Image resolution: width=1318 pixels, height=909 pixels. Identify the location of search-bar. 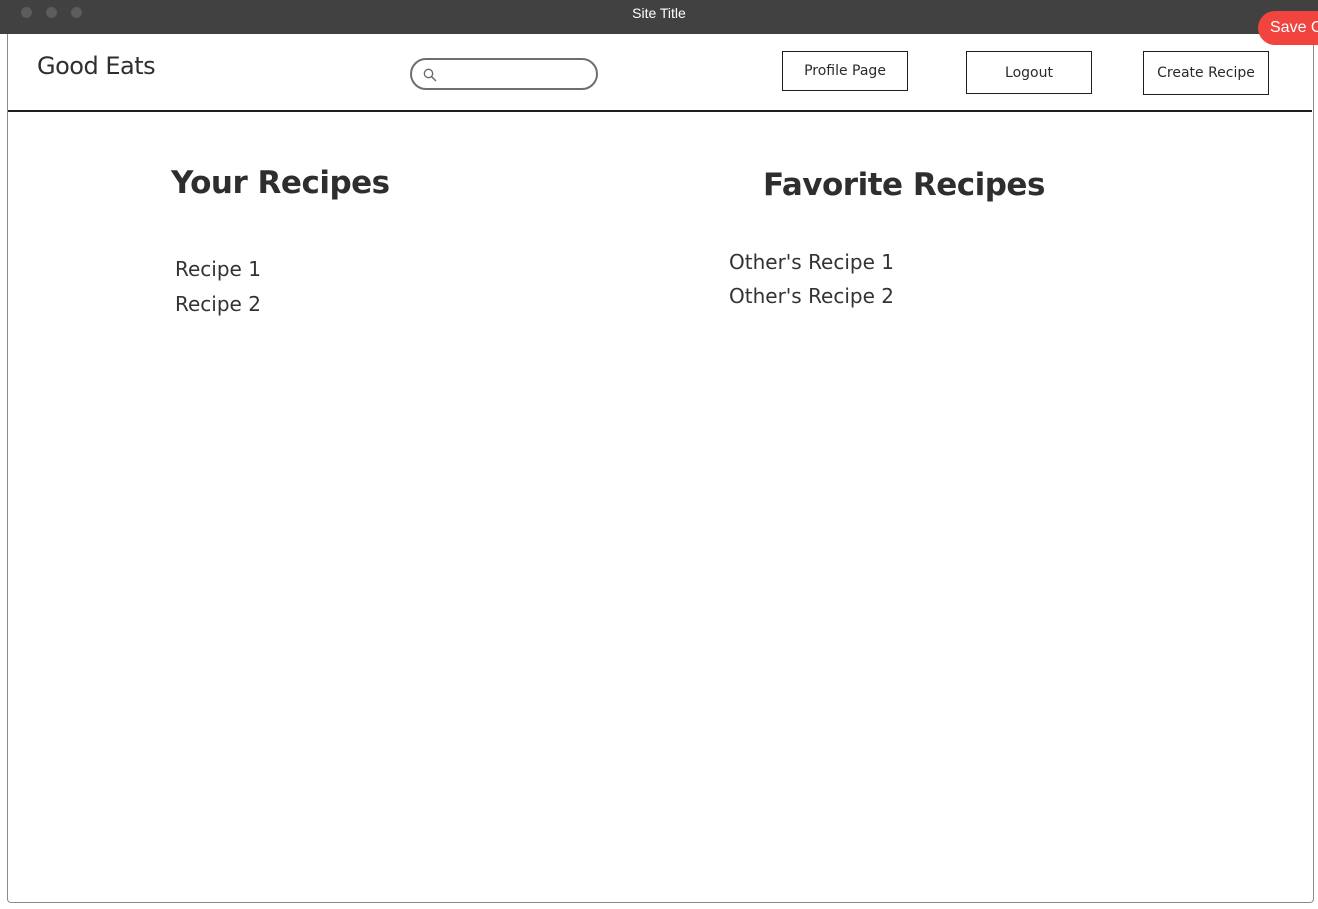
(504, 74).